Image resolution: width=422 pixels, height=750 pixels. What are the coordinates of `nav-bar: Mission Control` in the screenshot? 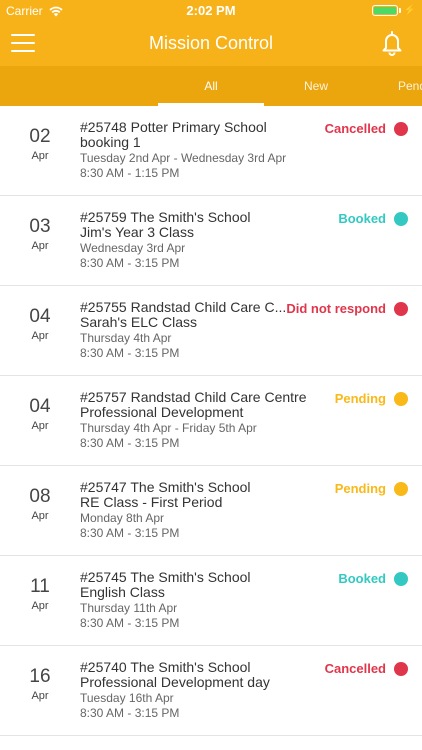 It's located at (211, 44).